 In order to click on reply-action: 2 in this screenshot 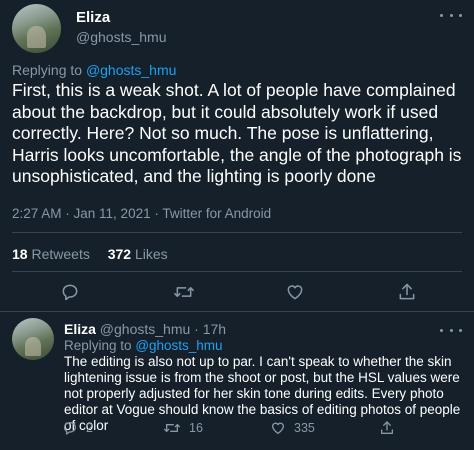, I will do `click(77, 428)`.